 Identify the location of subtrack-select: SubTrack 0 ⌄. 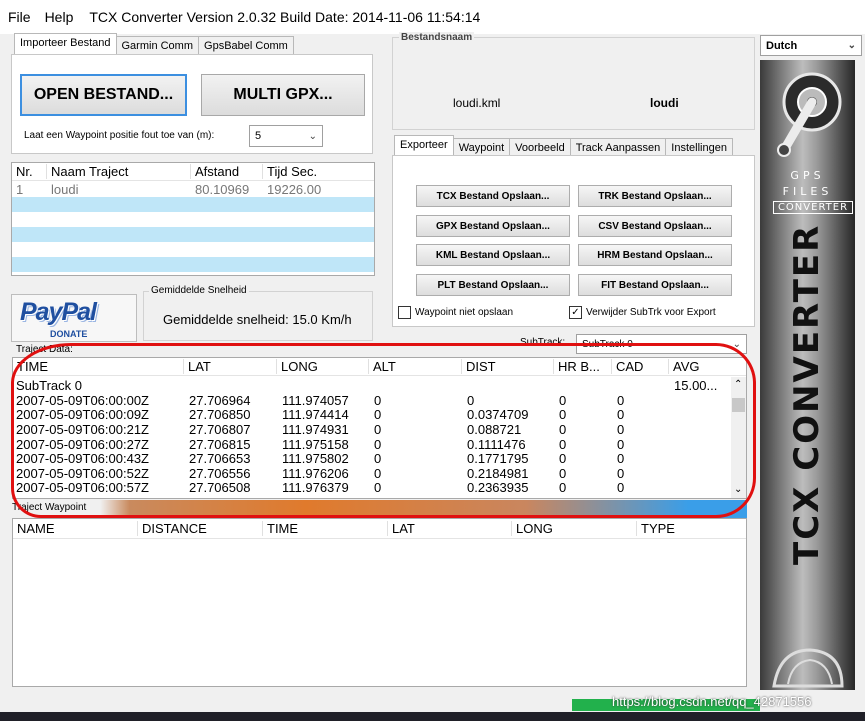
(661, 344).